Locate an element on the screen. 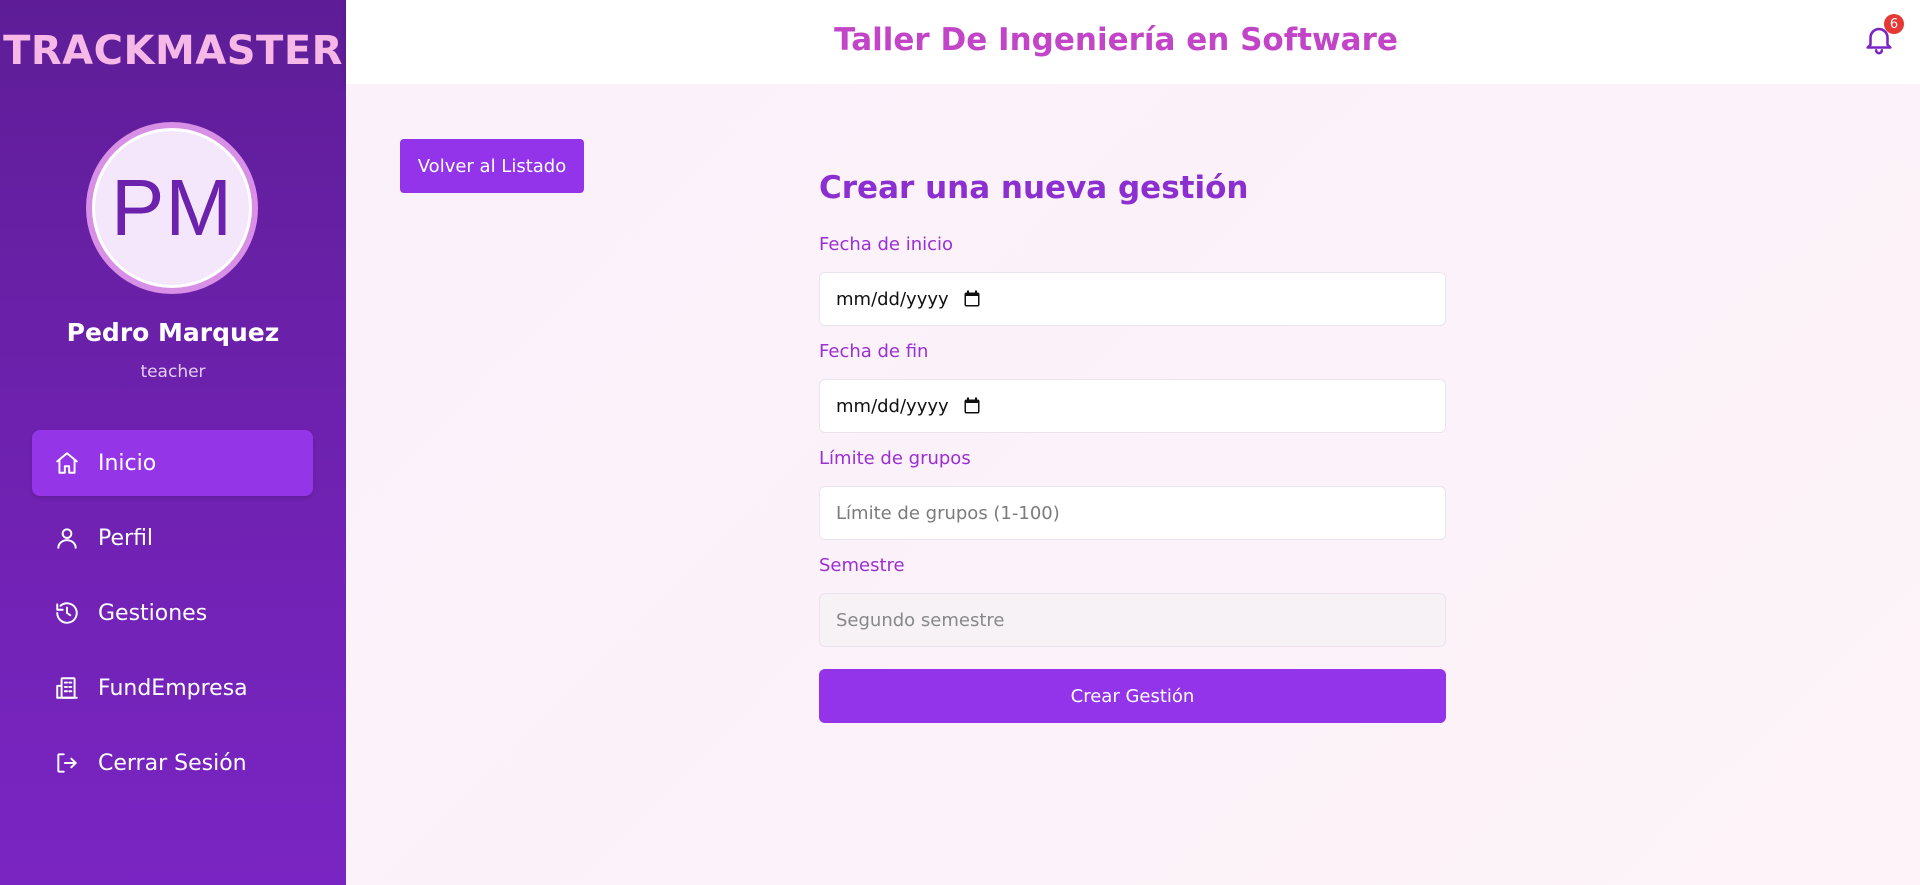 The height and width of the screenshot is (885, 1920). sidebar-item-fundempresa: FundEmpresa is located at coordinates (172, 688).